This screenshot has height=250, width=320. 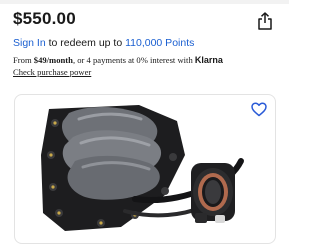 What do you see at coordinates (144, 2) in the screenshot?
I see `top-divider` at bounding box center [144, 2].